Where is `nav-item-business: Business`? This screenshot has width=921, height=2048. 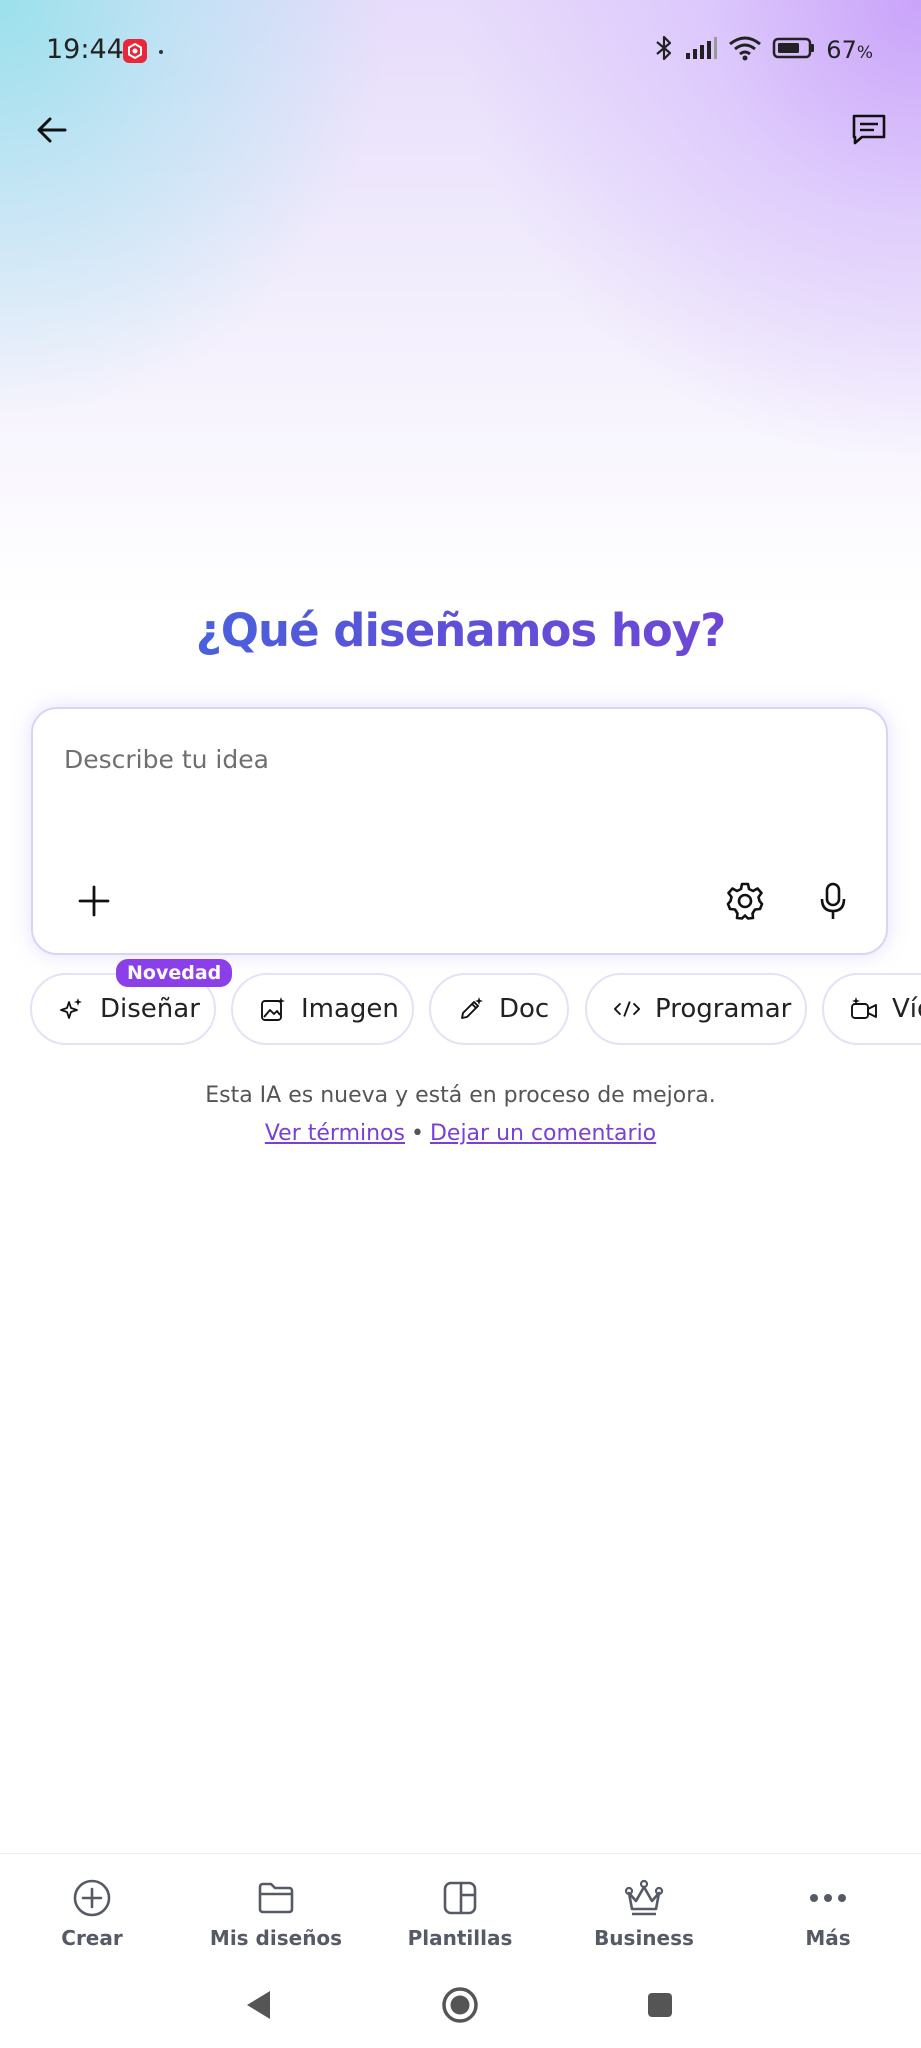
nav-item-business: Business is located at coordinates (644, 1910).